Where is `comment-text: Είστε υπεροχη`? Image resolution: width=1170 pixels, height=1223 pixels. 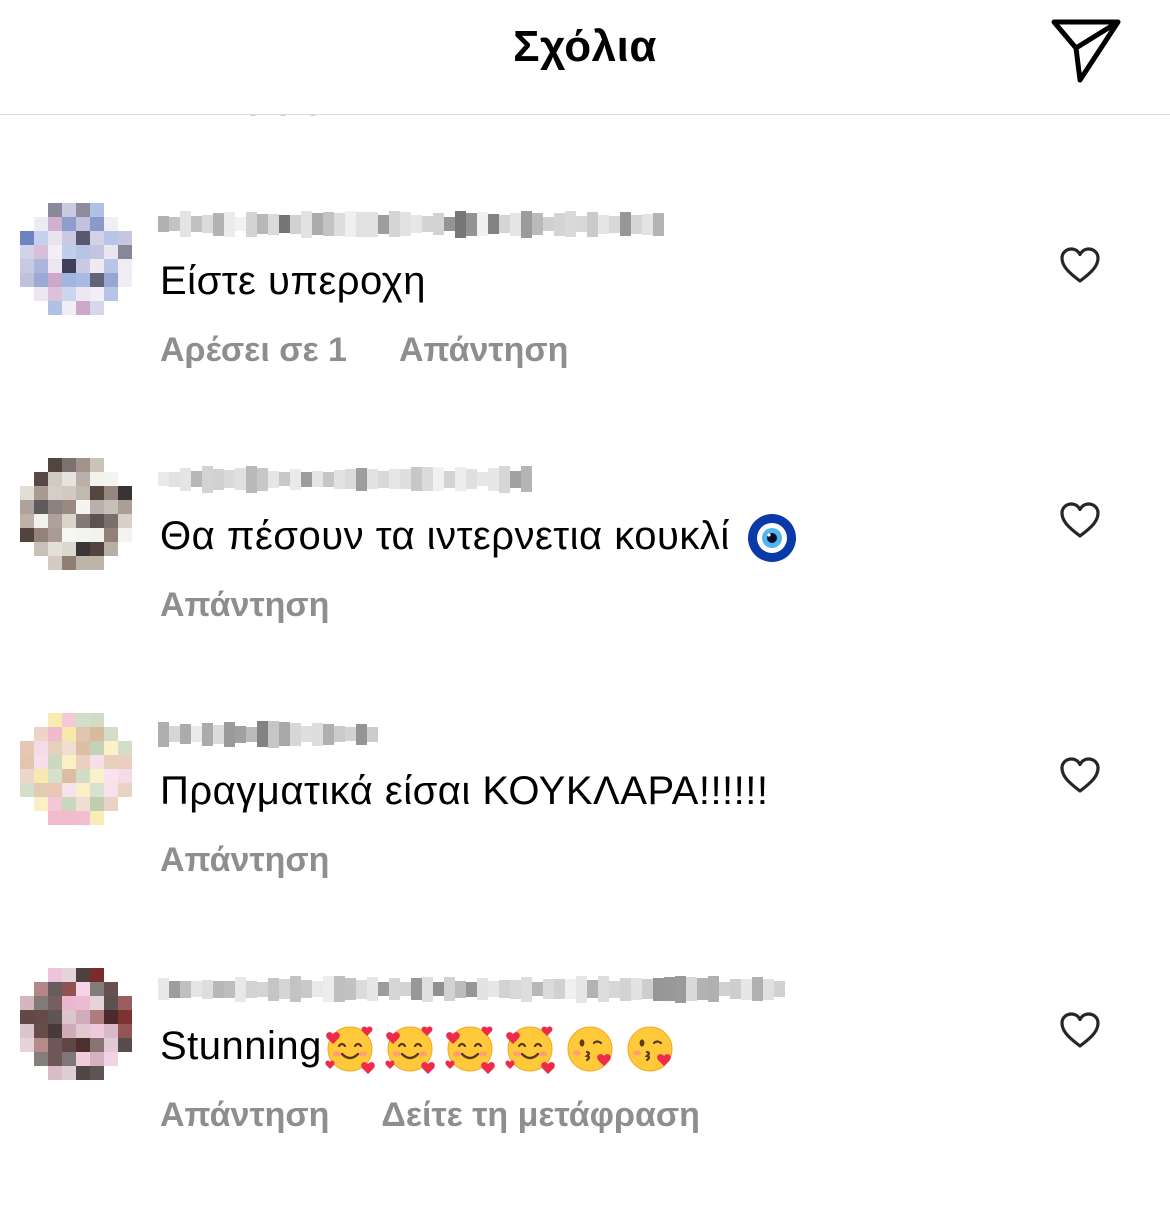 comment-text: Είστε υπεροχη is located at coordinates (293, 281).